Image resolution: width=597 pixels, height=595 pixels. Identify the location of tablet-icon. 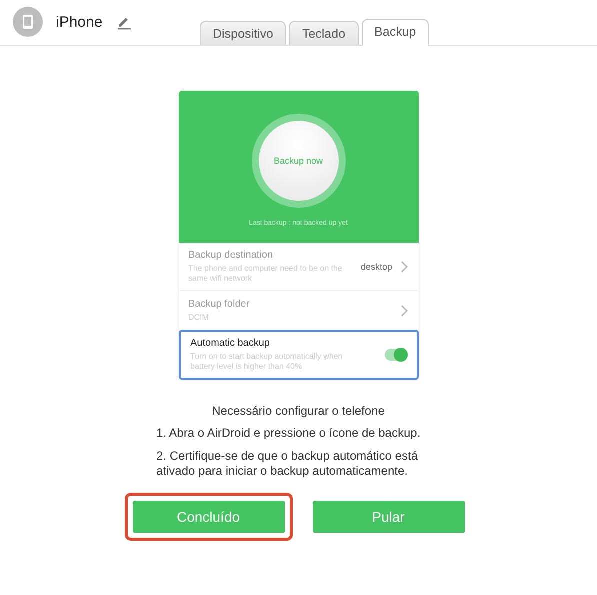
(28, 22).